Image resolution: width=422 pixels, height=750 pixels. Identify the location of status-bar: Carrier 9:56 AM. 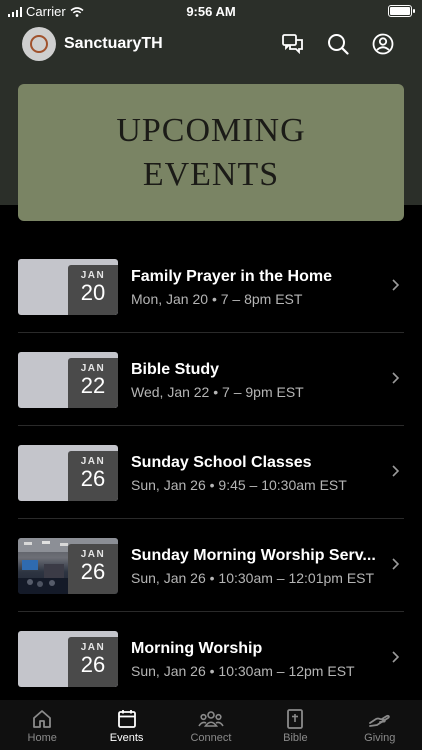
(211, 12).